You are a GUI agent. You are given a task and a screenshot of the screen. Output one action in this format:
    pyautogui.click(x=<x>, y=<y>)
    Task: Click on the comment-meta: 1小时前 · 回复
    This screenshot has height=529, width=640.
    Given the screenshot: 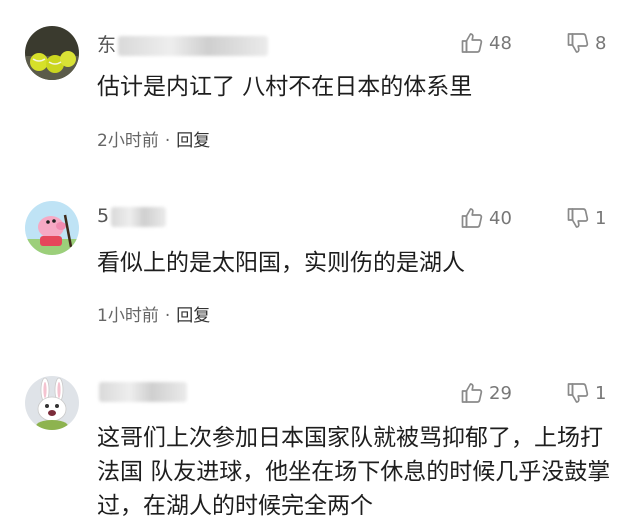 What is the action you would take?
    pyautogui.click(x=153, y=313)
    